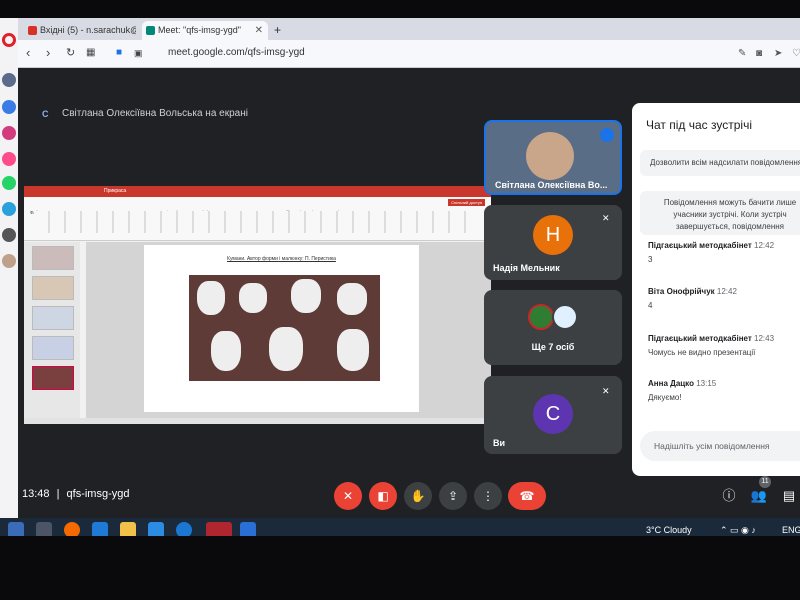 This screenshot has height=600, width=800. What do you see at coordinates (72, 529) in the screenshot?
I see `firefox-icon` at bounding box center [72, 529].